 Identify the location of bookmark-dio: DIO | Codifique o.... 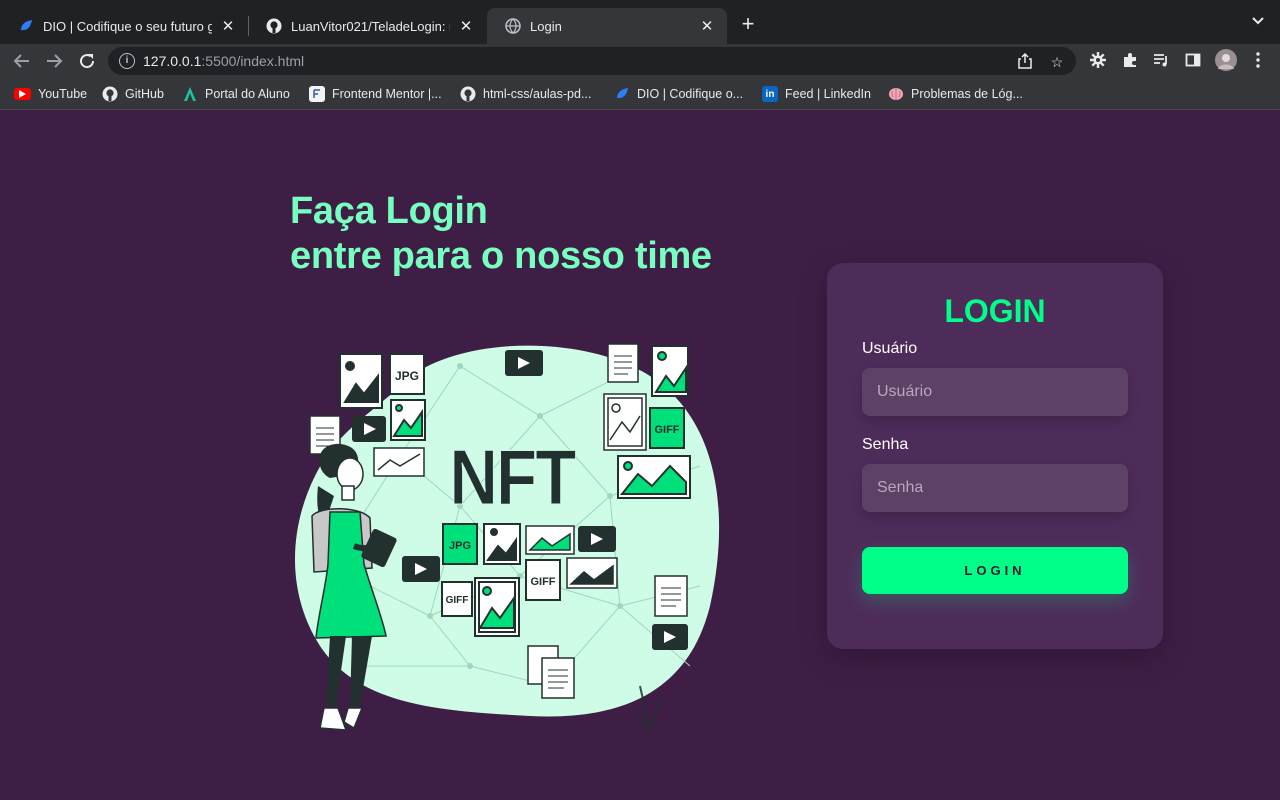
(678, 94).